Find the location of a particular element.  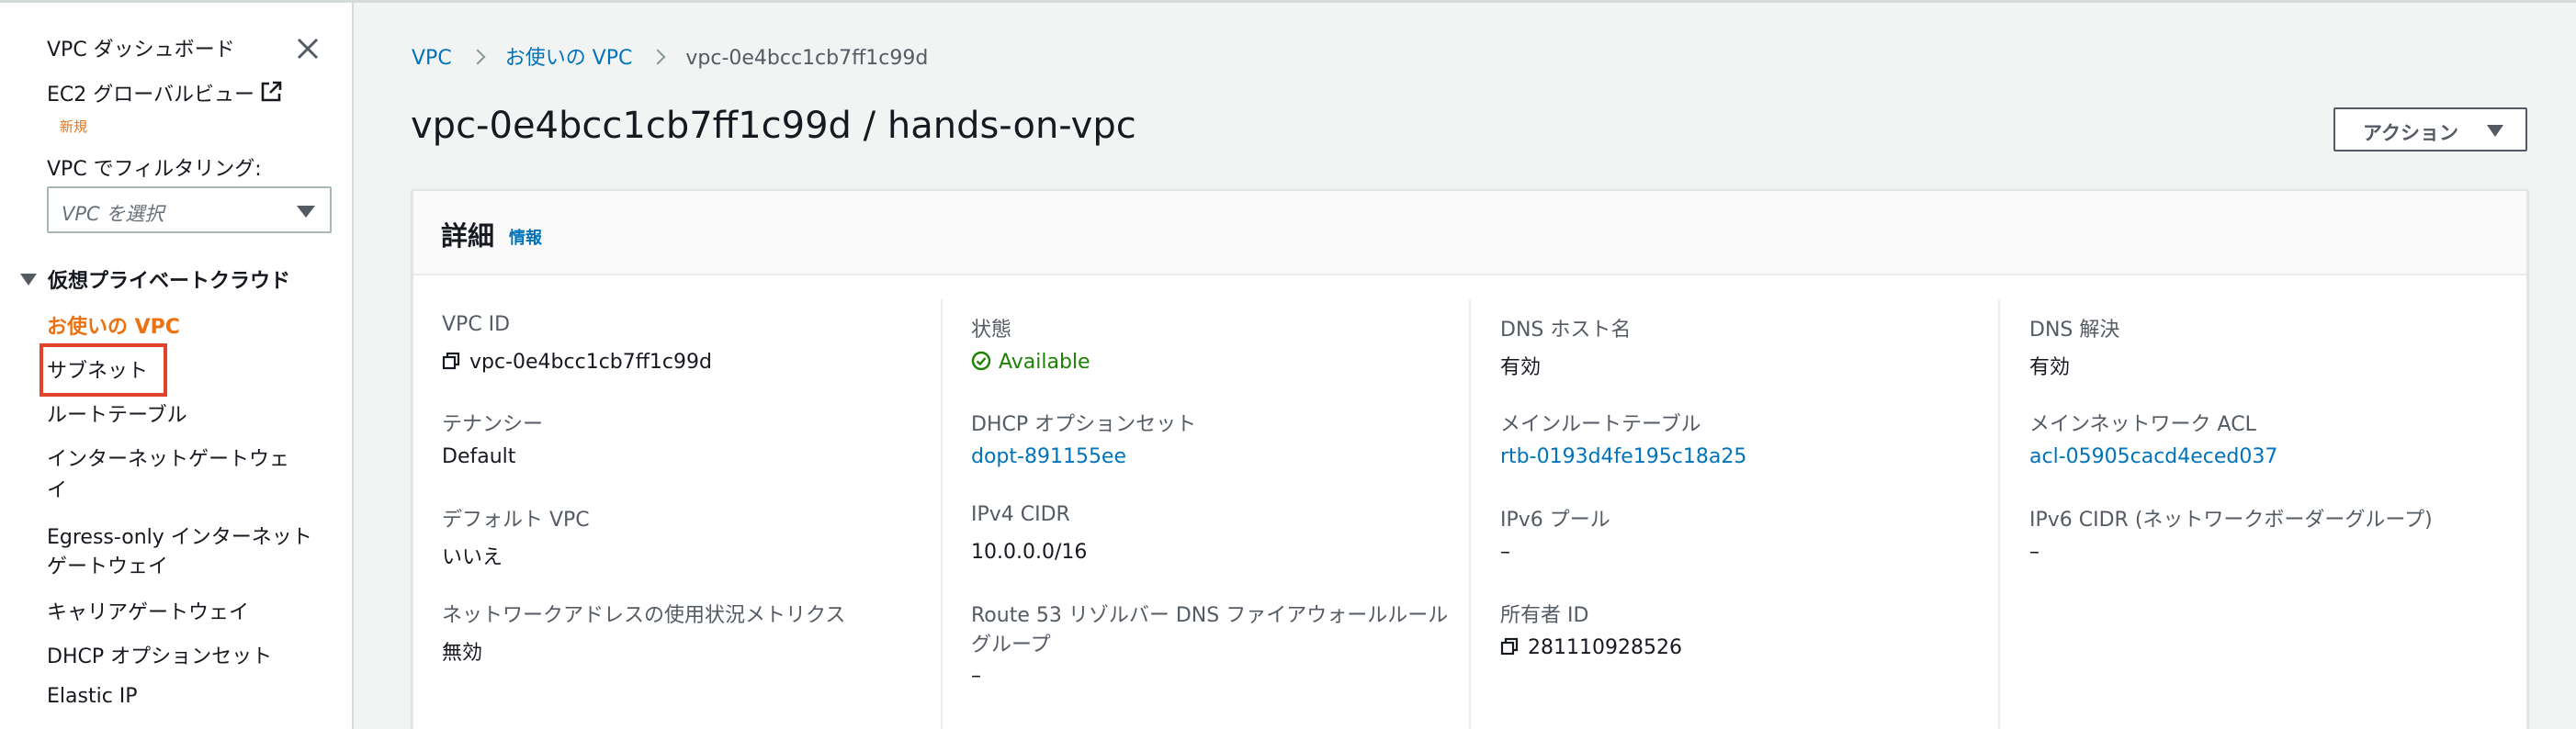

r53-firewall-label-line1: Route 53 リゾルバー DNS ファイアウォールルール is located at coordinates (1210, 615).